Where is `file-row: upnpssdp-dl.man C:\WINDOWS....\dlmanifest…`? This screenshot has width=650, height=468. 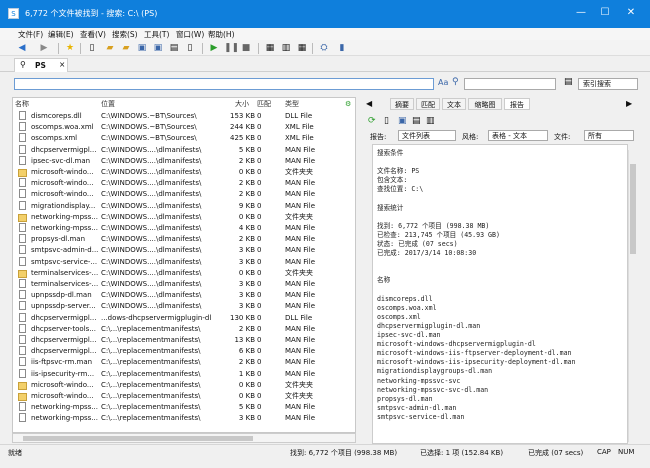
file-row: upnpssdp-dl.man C:\WINDOWS....\dlmanifest… is located at coordinates (184, 295).